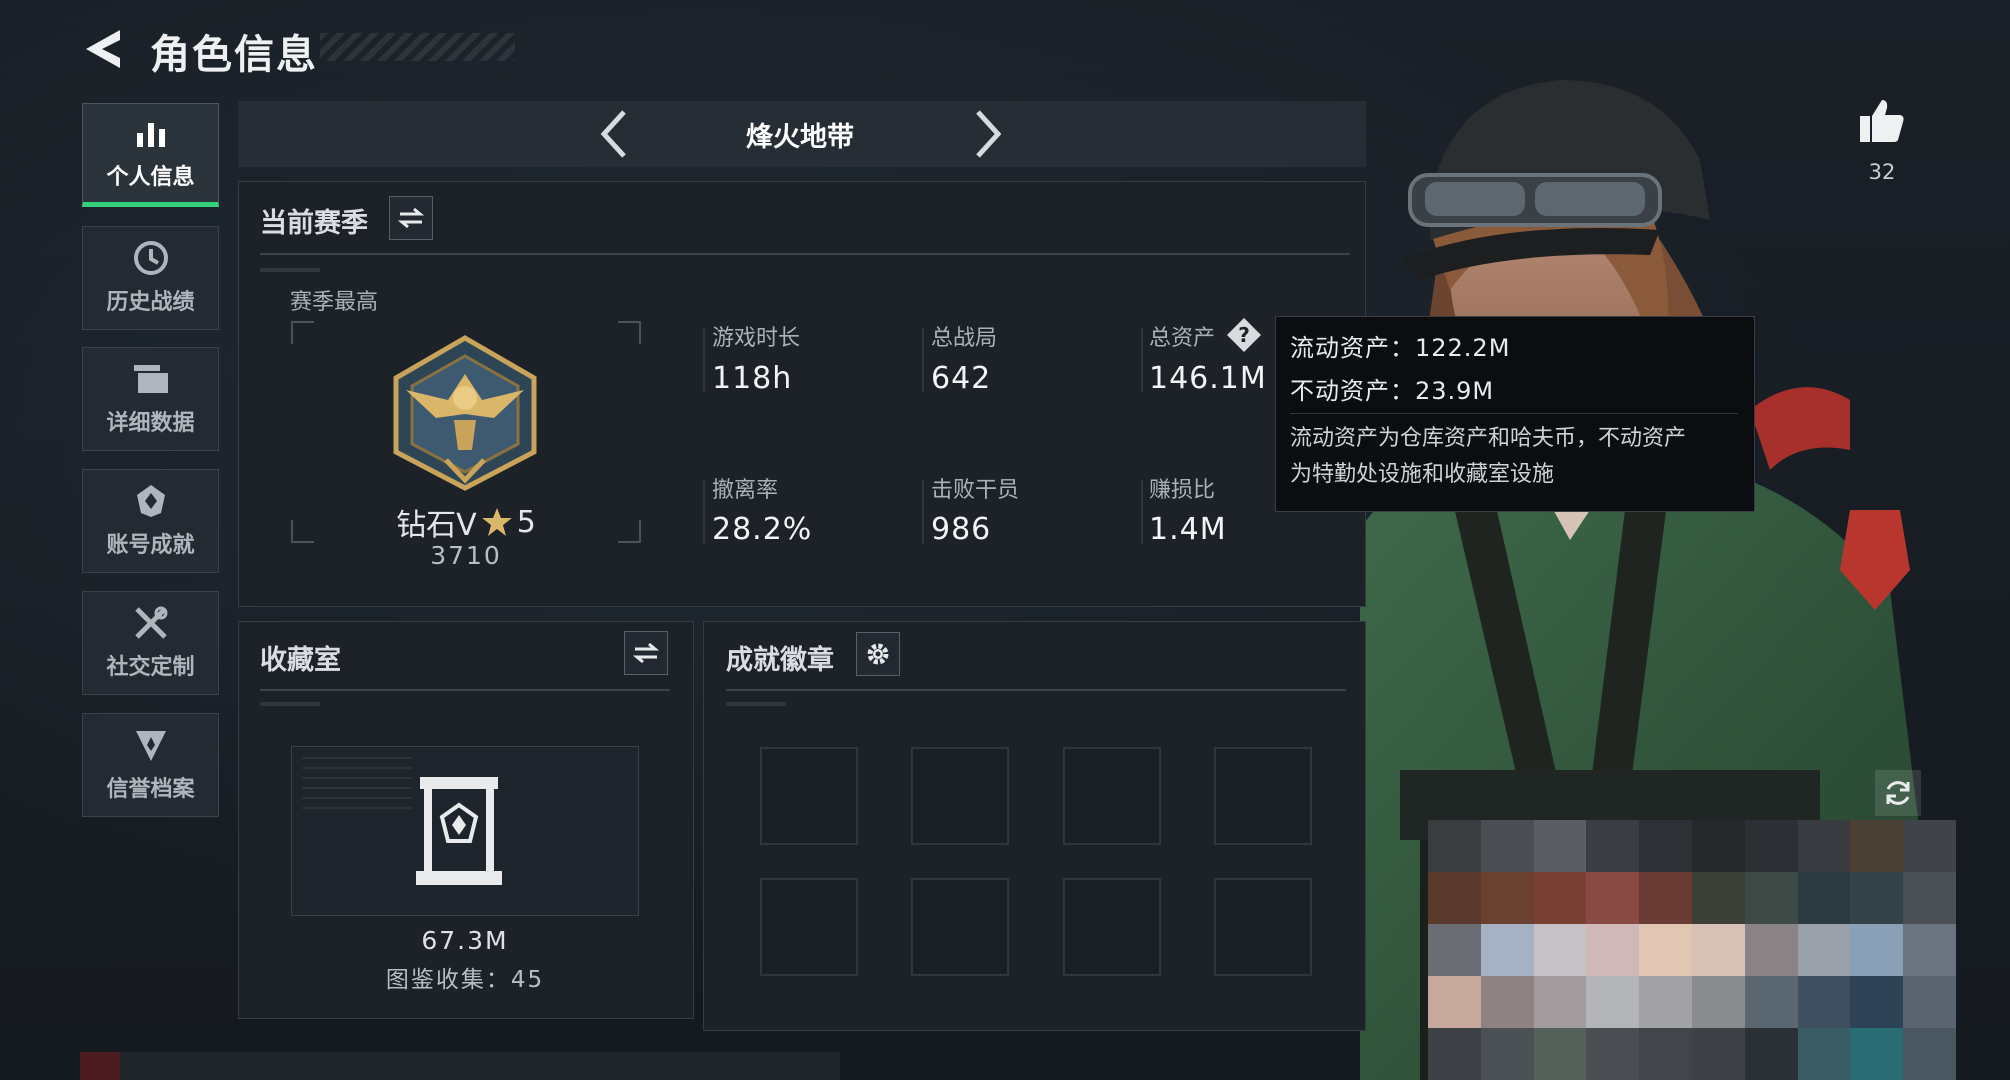  Describe the element at coordinates (436, 525) in the screenshot. I see `rank-name: 钻石V` at that location.